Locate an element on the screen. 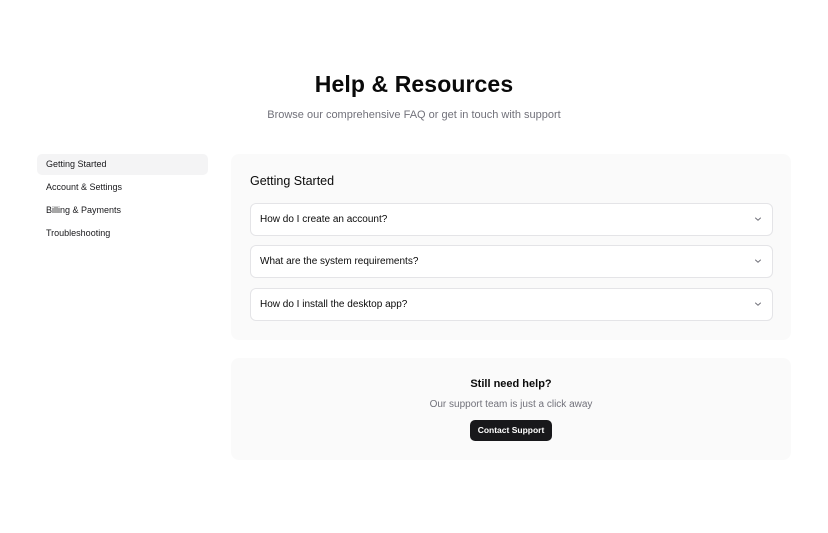 This screenshot has height=533, width=828. faq-item-install-desktop-app: How do I install the desktop app? is located at coordinates (511, 304).